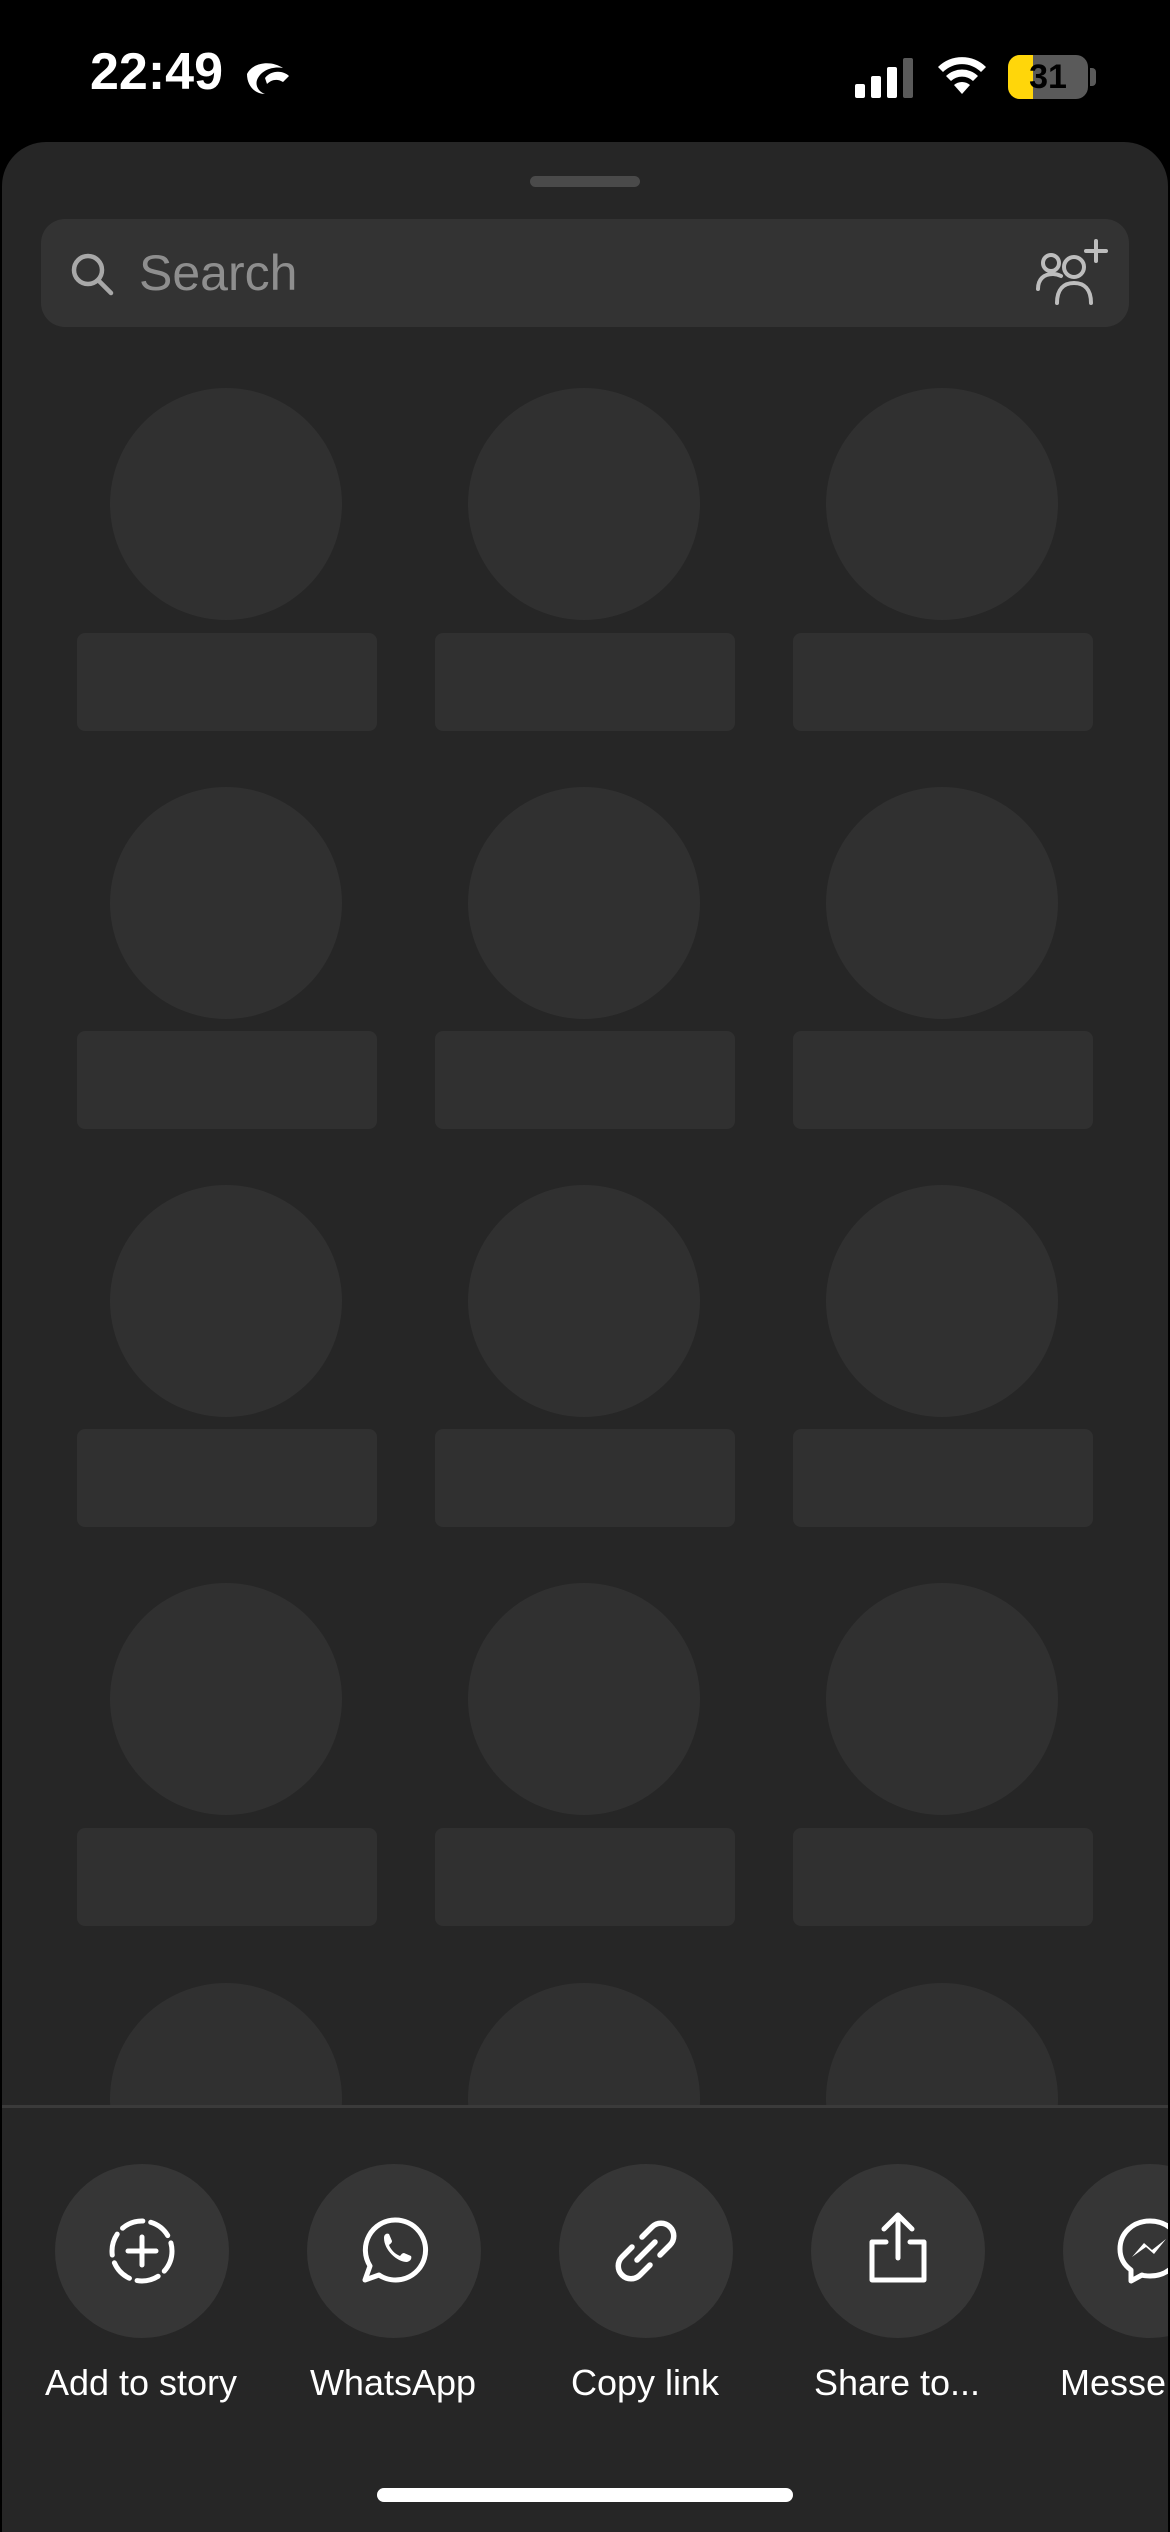 Image resolution: width=1170 pixels, height=2532 pixels. I want to click on search-bar, so click(585, 273).